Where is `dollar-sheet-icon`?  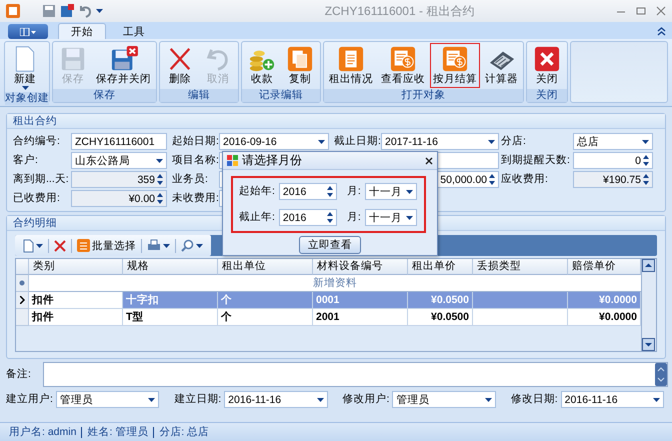
dollar-sheet-icon is located at coordinates (403, 59).